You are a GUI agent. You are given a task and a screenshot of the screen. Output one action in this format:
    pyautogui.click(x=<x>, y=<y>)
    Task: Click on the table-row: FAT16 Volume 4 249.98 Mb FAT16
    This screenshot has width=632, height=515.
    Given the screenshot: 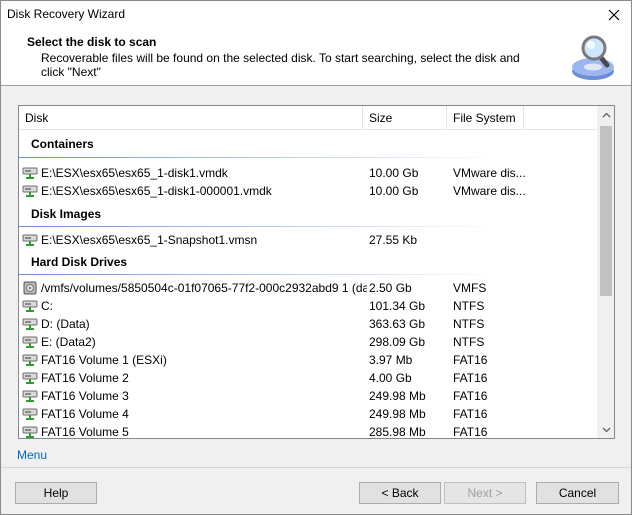 What is the action you would take?
    pyautogui.click(x=308, y=414)
    